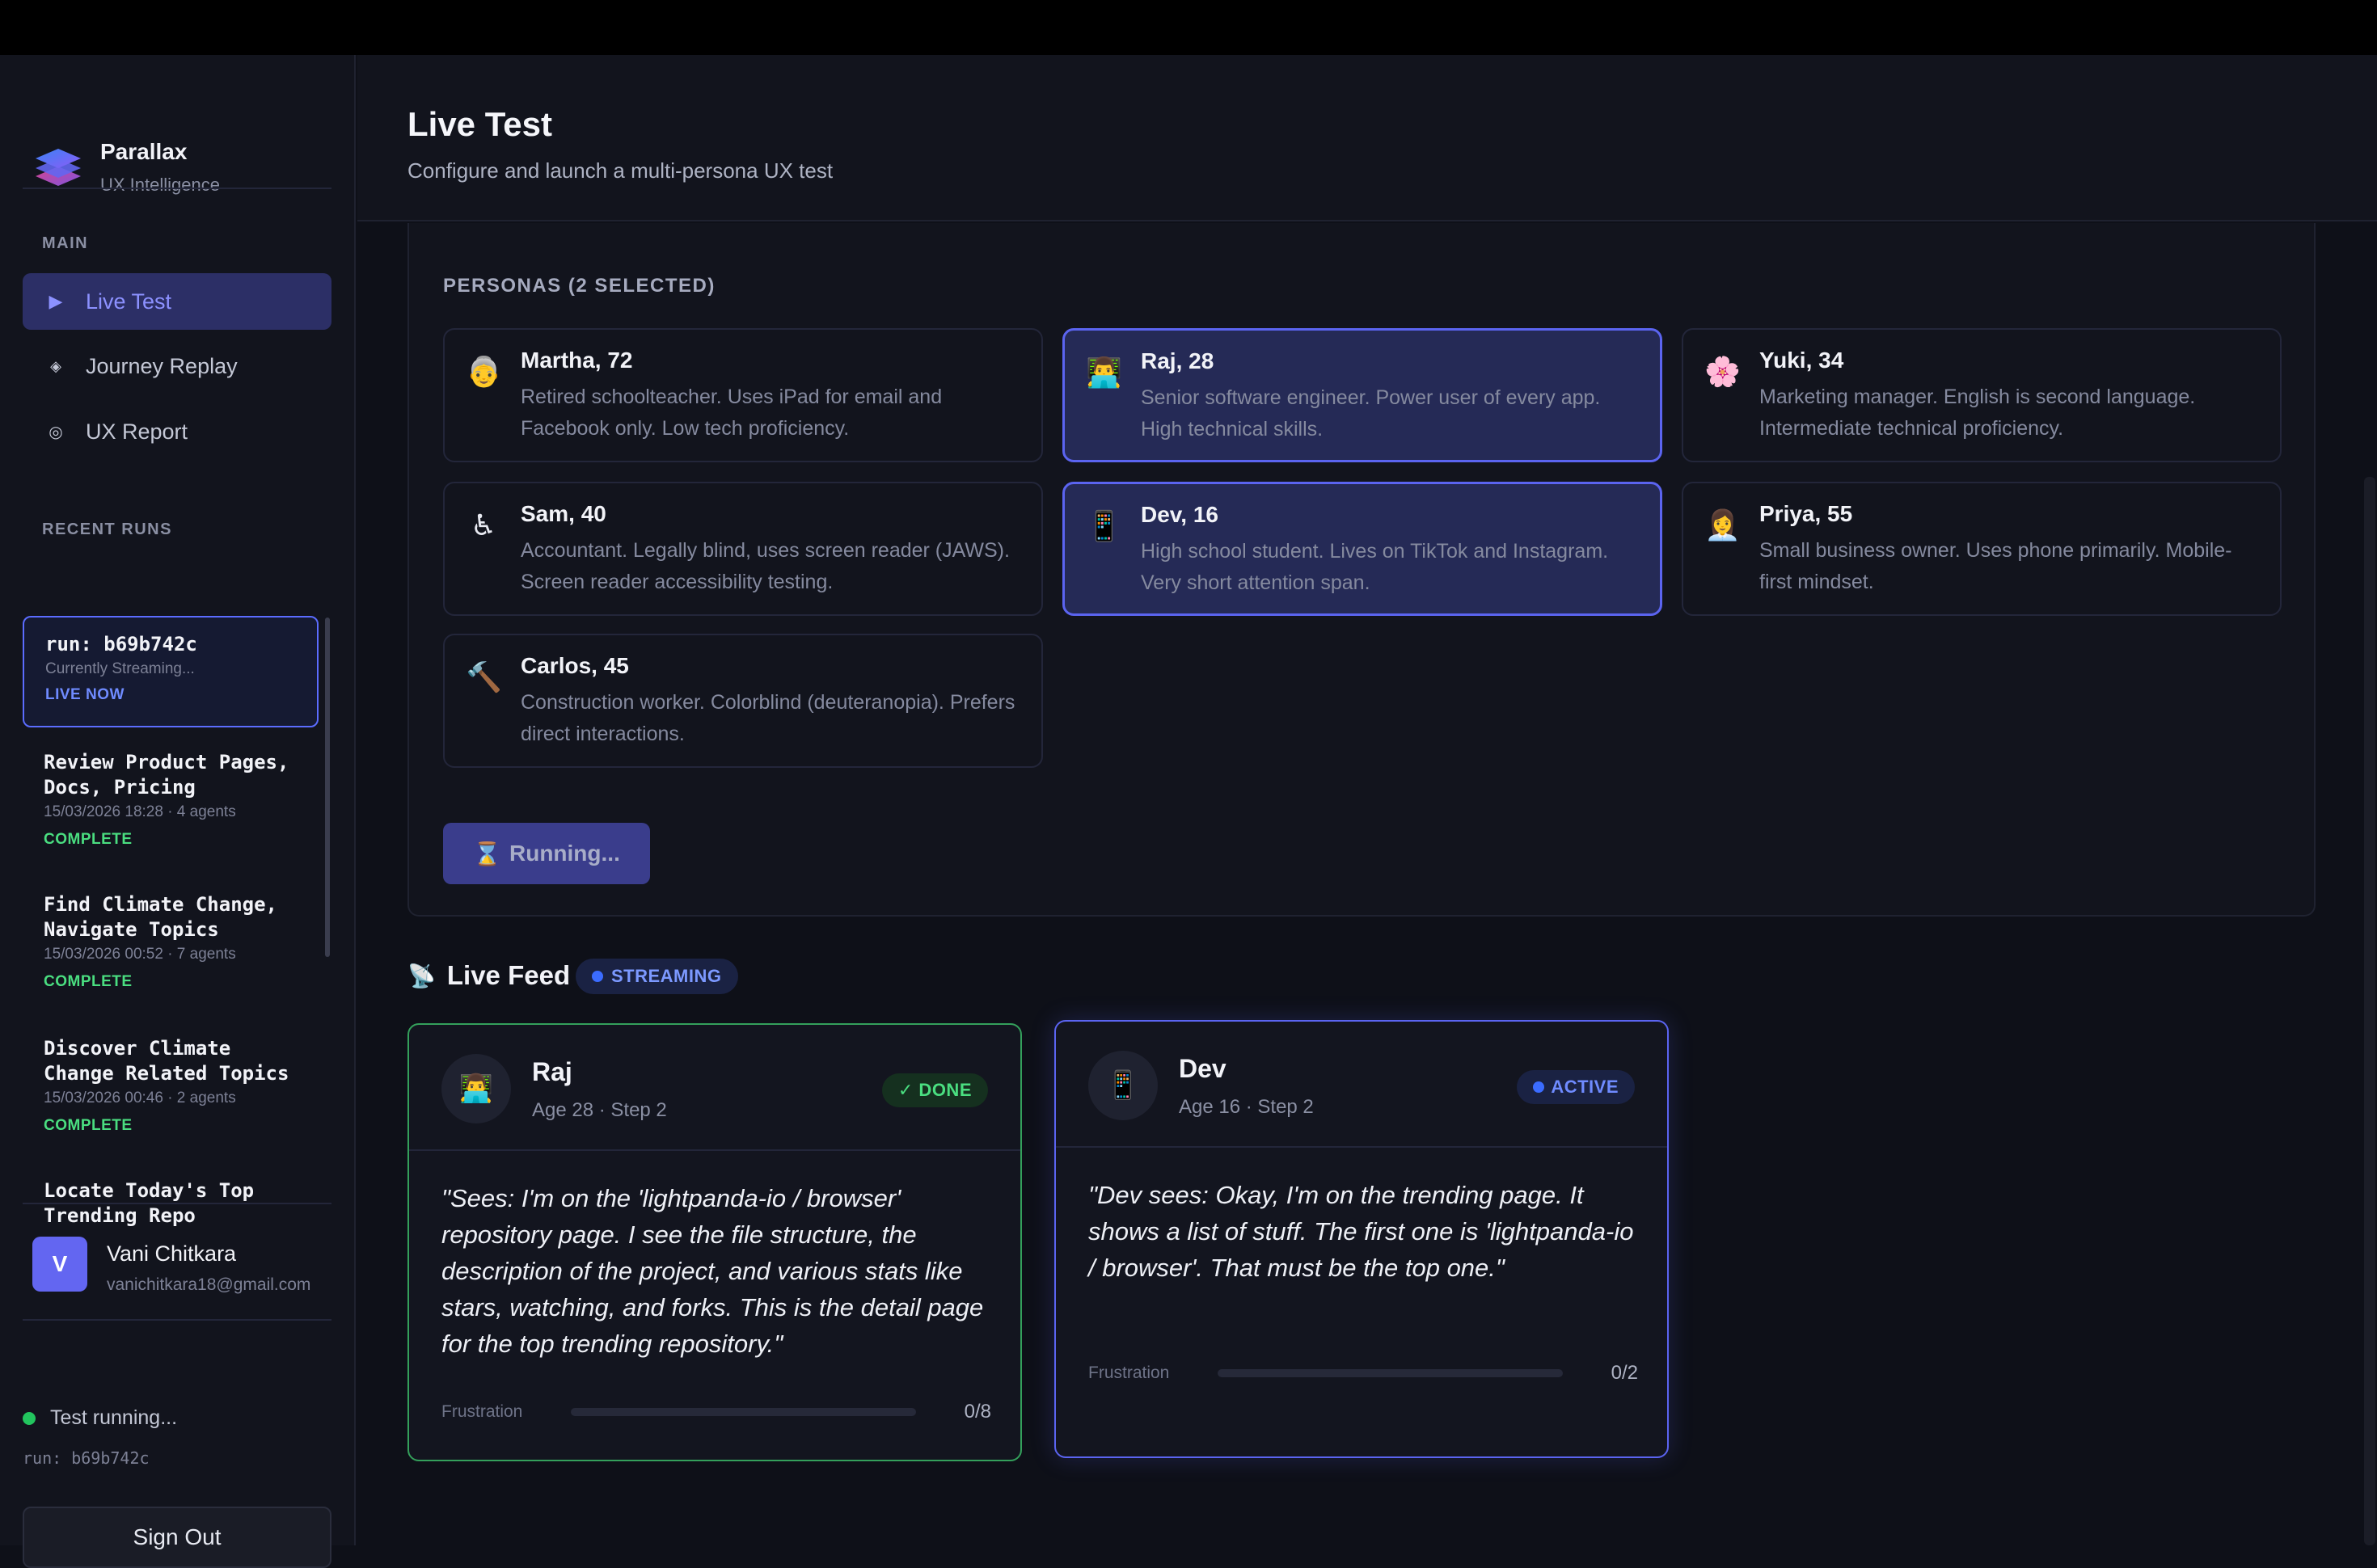 This screenshot has height=1568, width=2377. I want to click on user-email: vanichitkara18@gmail.com, so click(209, 1285).